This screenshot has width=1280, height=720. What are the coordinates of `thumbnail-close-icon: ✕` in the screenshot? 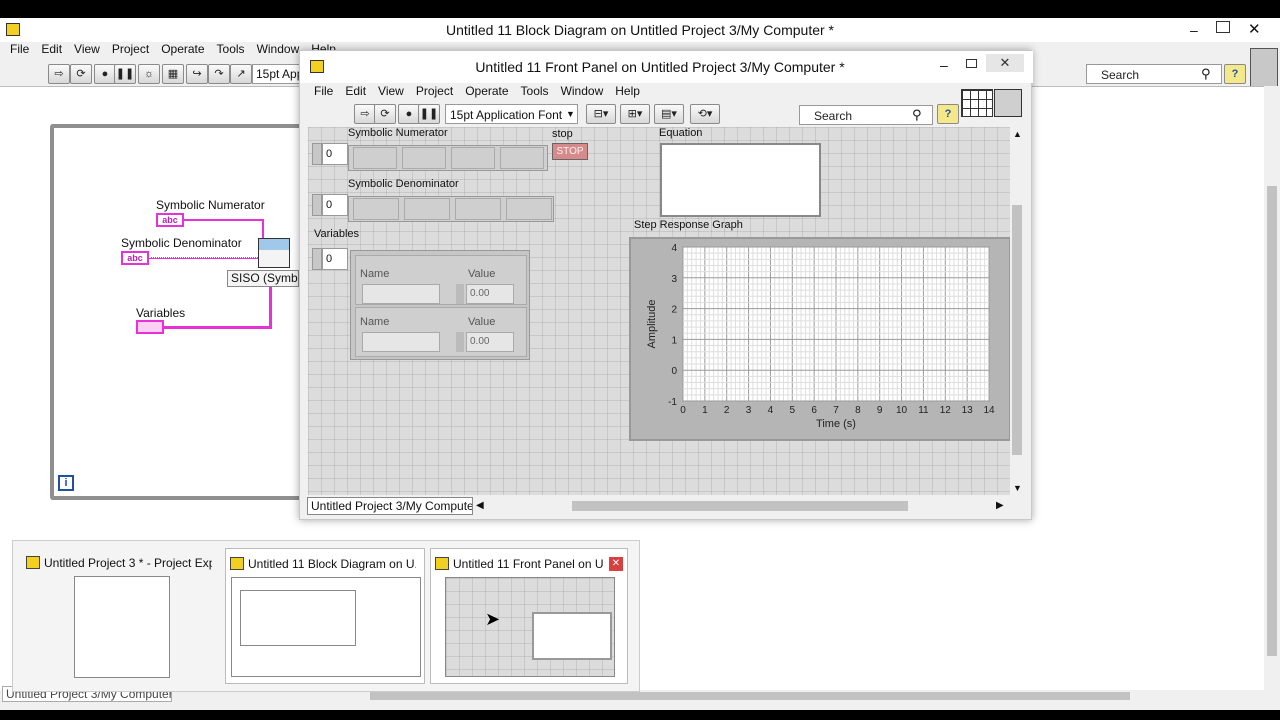 It's located at (616, 564).